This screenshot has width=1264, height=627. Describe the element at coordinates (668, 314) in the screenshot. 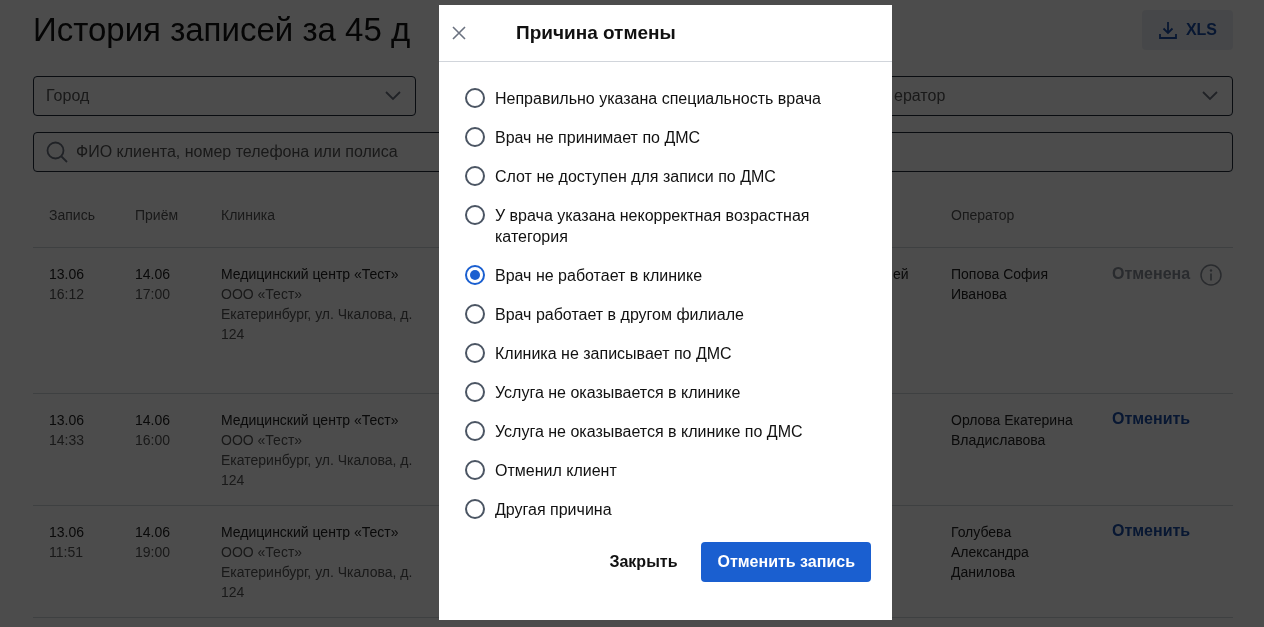

I see `radio-option: Врач работает в другом филиале` at that location.